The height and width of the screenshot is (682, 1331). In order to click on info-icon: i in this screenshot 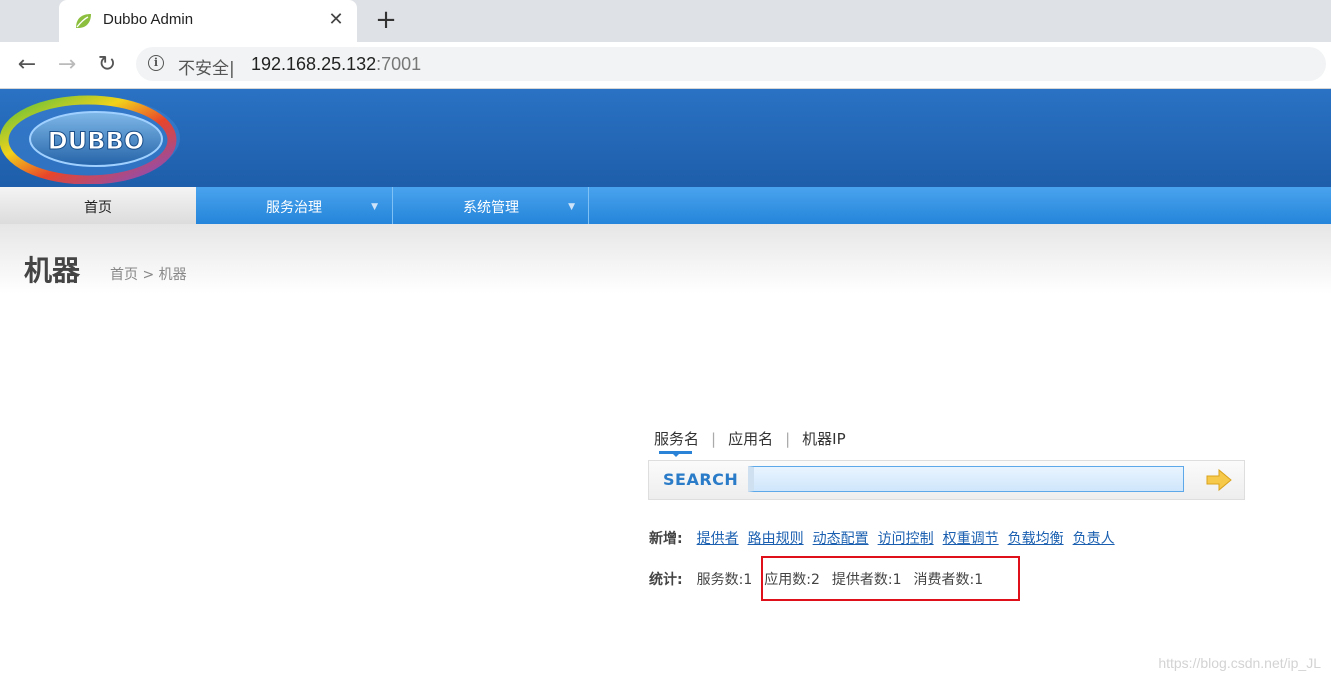, I will do `click(156, 63)`.